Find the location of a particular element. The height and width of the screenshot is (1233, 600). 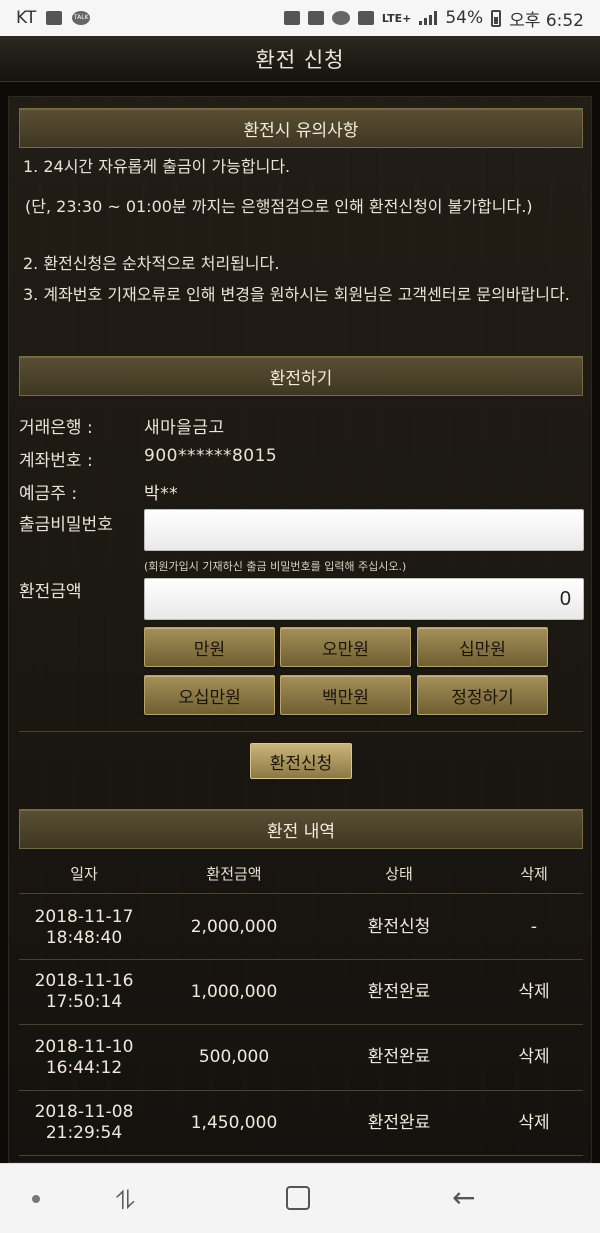

alarm-icon is located at coordinates (340, 18).